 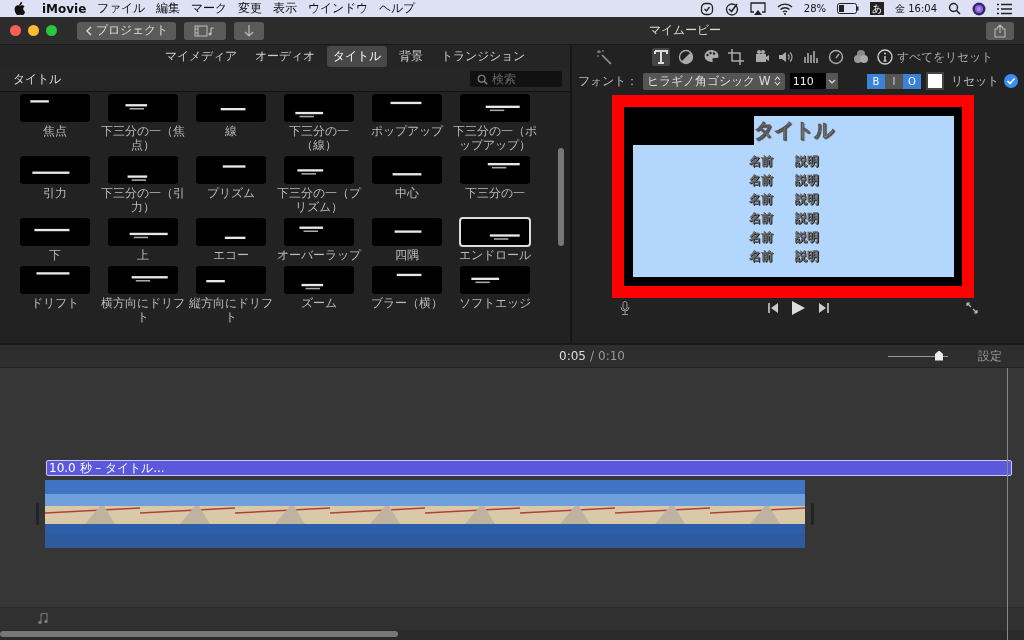 I want to click on font-dropdown: ヒラギノ角ゴシック W, so click(x=714, y=81).